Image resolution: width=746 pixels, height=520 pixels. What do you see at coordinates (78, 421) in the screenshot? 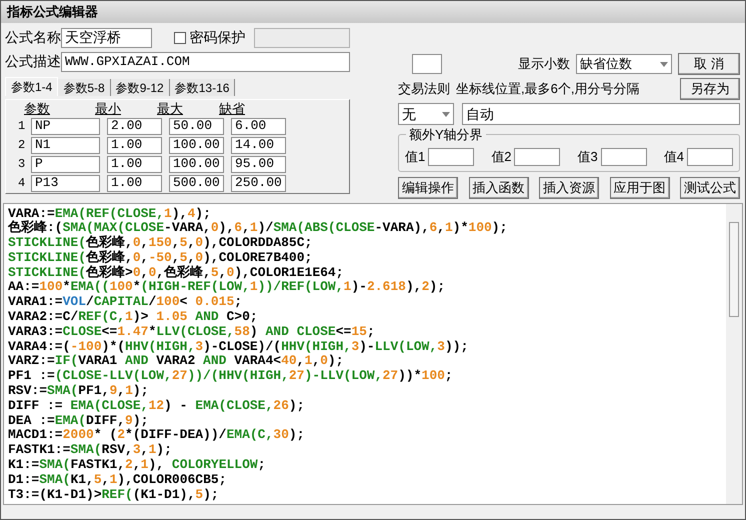
I see `code-line: DEA :=EMA(DIFF,9);` at bounding box center [78, 421].